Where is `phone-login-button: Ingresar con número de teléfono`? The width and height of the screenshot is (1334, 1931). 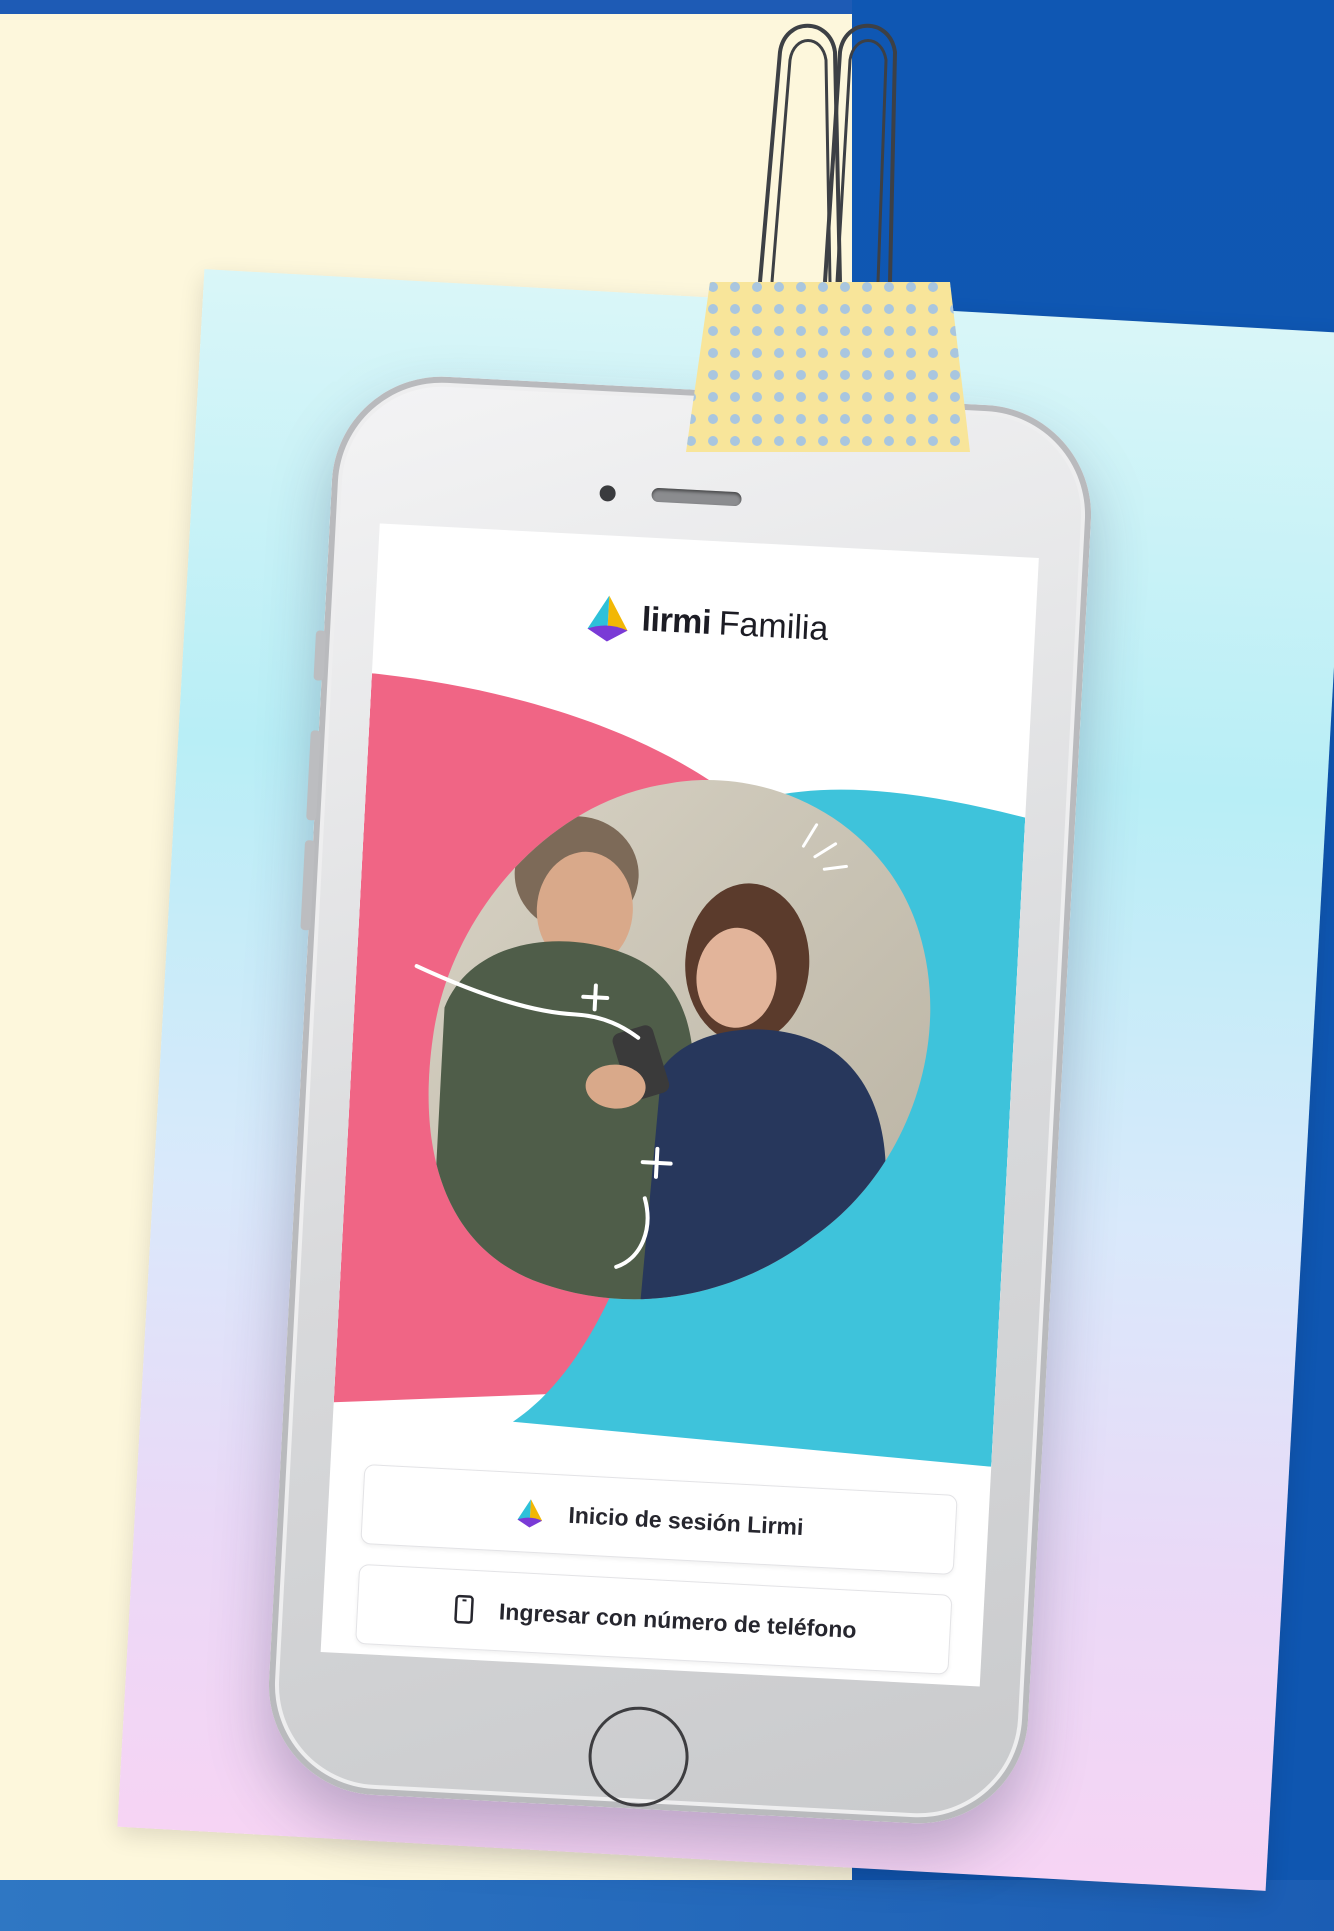
phone-login-button: Ingresar con número de teléfono is located at coordinates (654, 1619).